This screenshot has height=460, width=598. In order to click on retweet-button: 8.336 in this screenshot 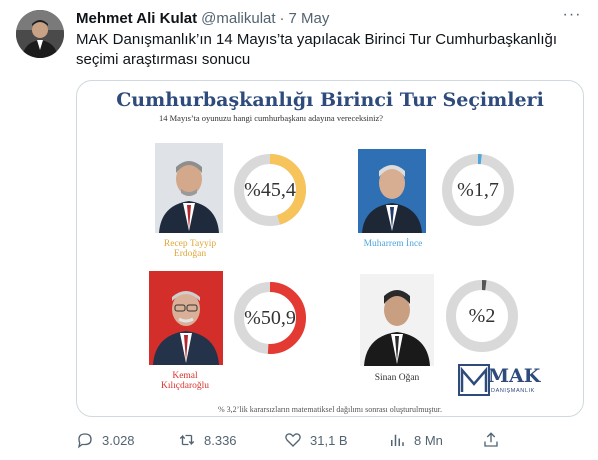, I will do `click(207, 440)`.